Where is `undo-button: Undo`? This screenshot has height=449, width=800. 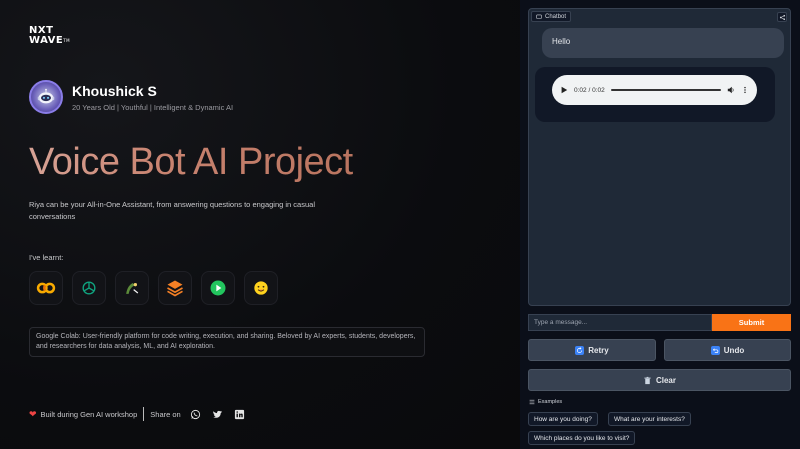 undo-button: Undo is located at coordinates (727, 350).